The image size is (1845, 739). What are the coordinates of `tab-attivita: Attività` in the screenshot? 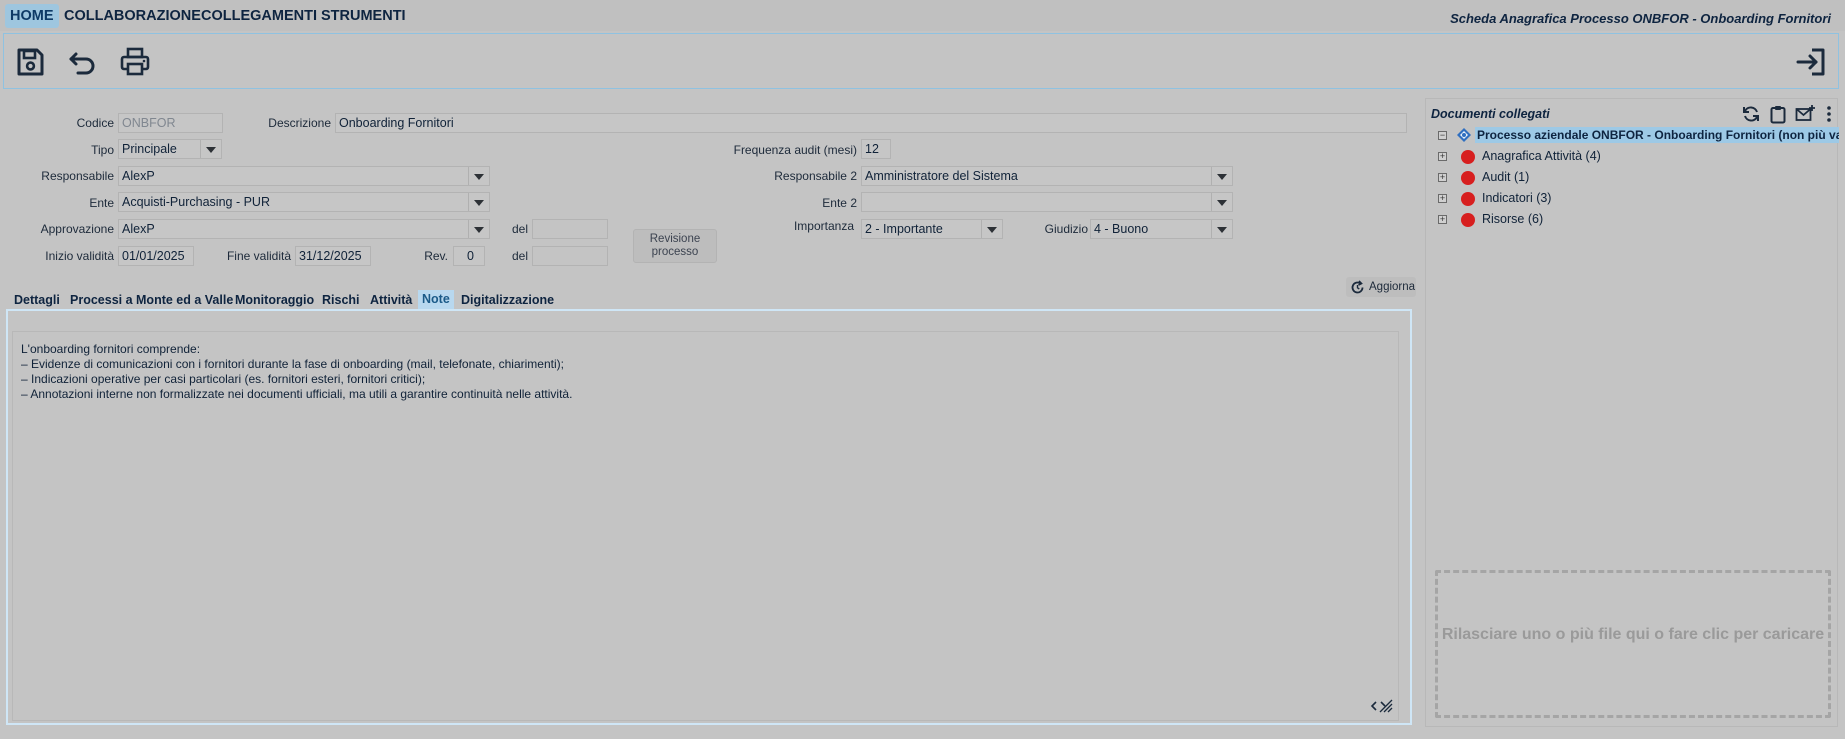 It's located at (391, 300).